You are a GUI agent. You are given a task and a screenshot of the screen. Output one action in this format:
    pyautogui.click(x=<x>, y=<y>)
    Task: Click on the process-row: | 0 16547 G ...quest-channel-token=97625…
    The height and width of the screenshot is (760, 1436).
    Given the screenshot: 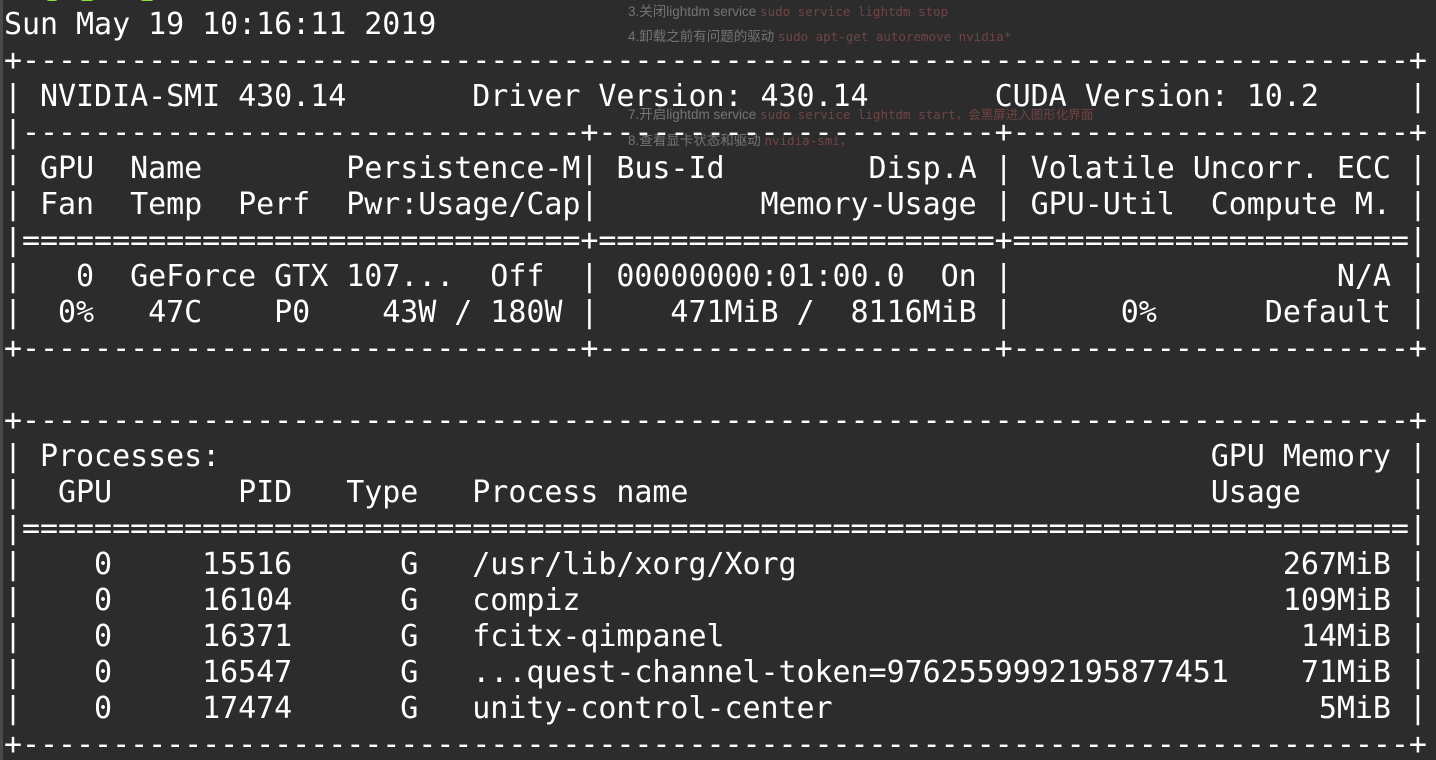 What is the action you would take?
    pyautogui.click(x=715, y=672)
    